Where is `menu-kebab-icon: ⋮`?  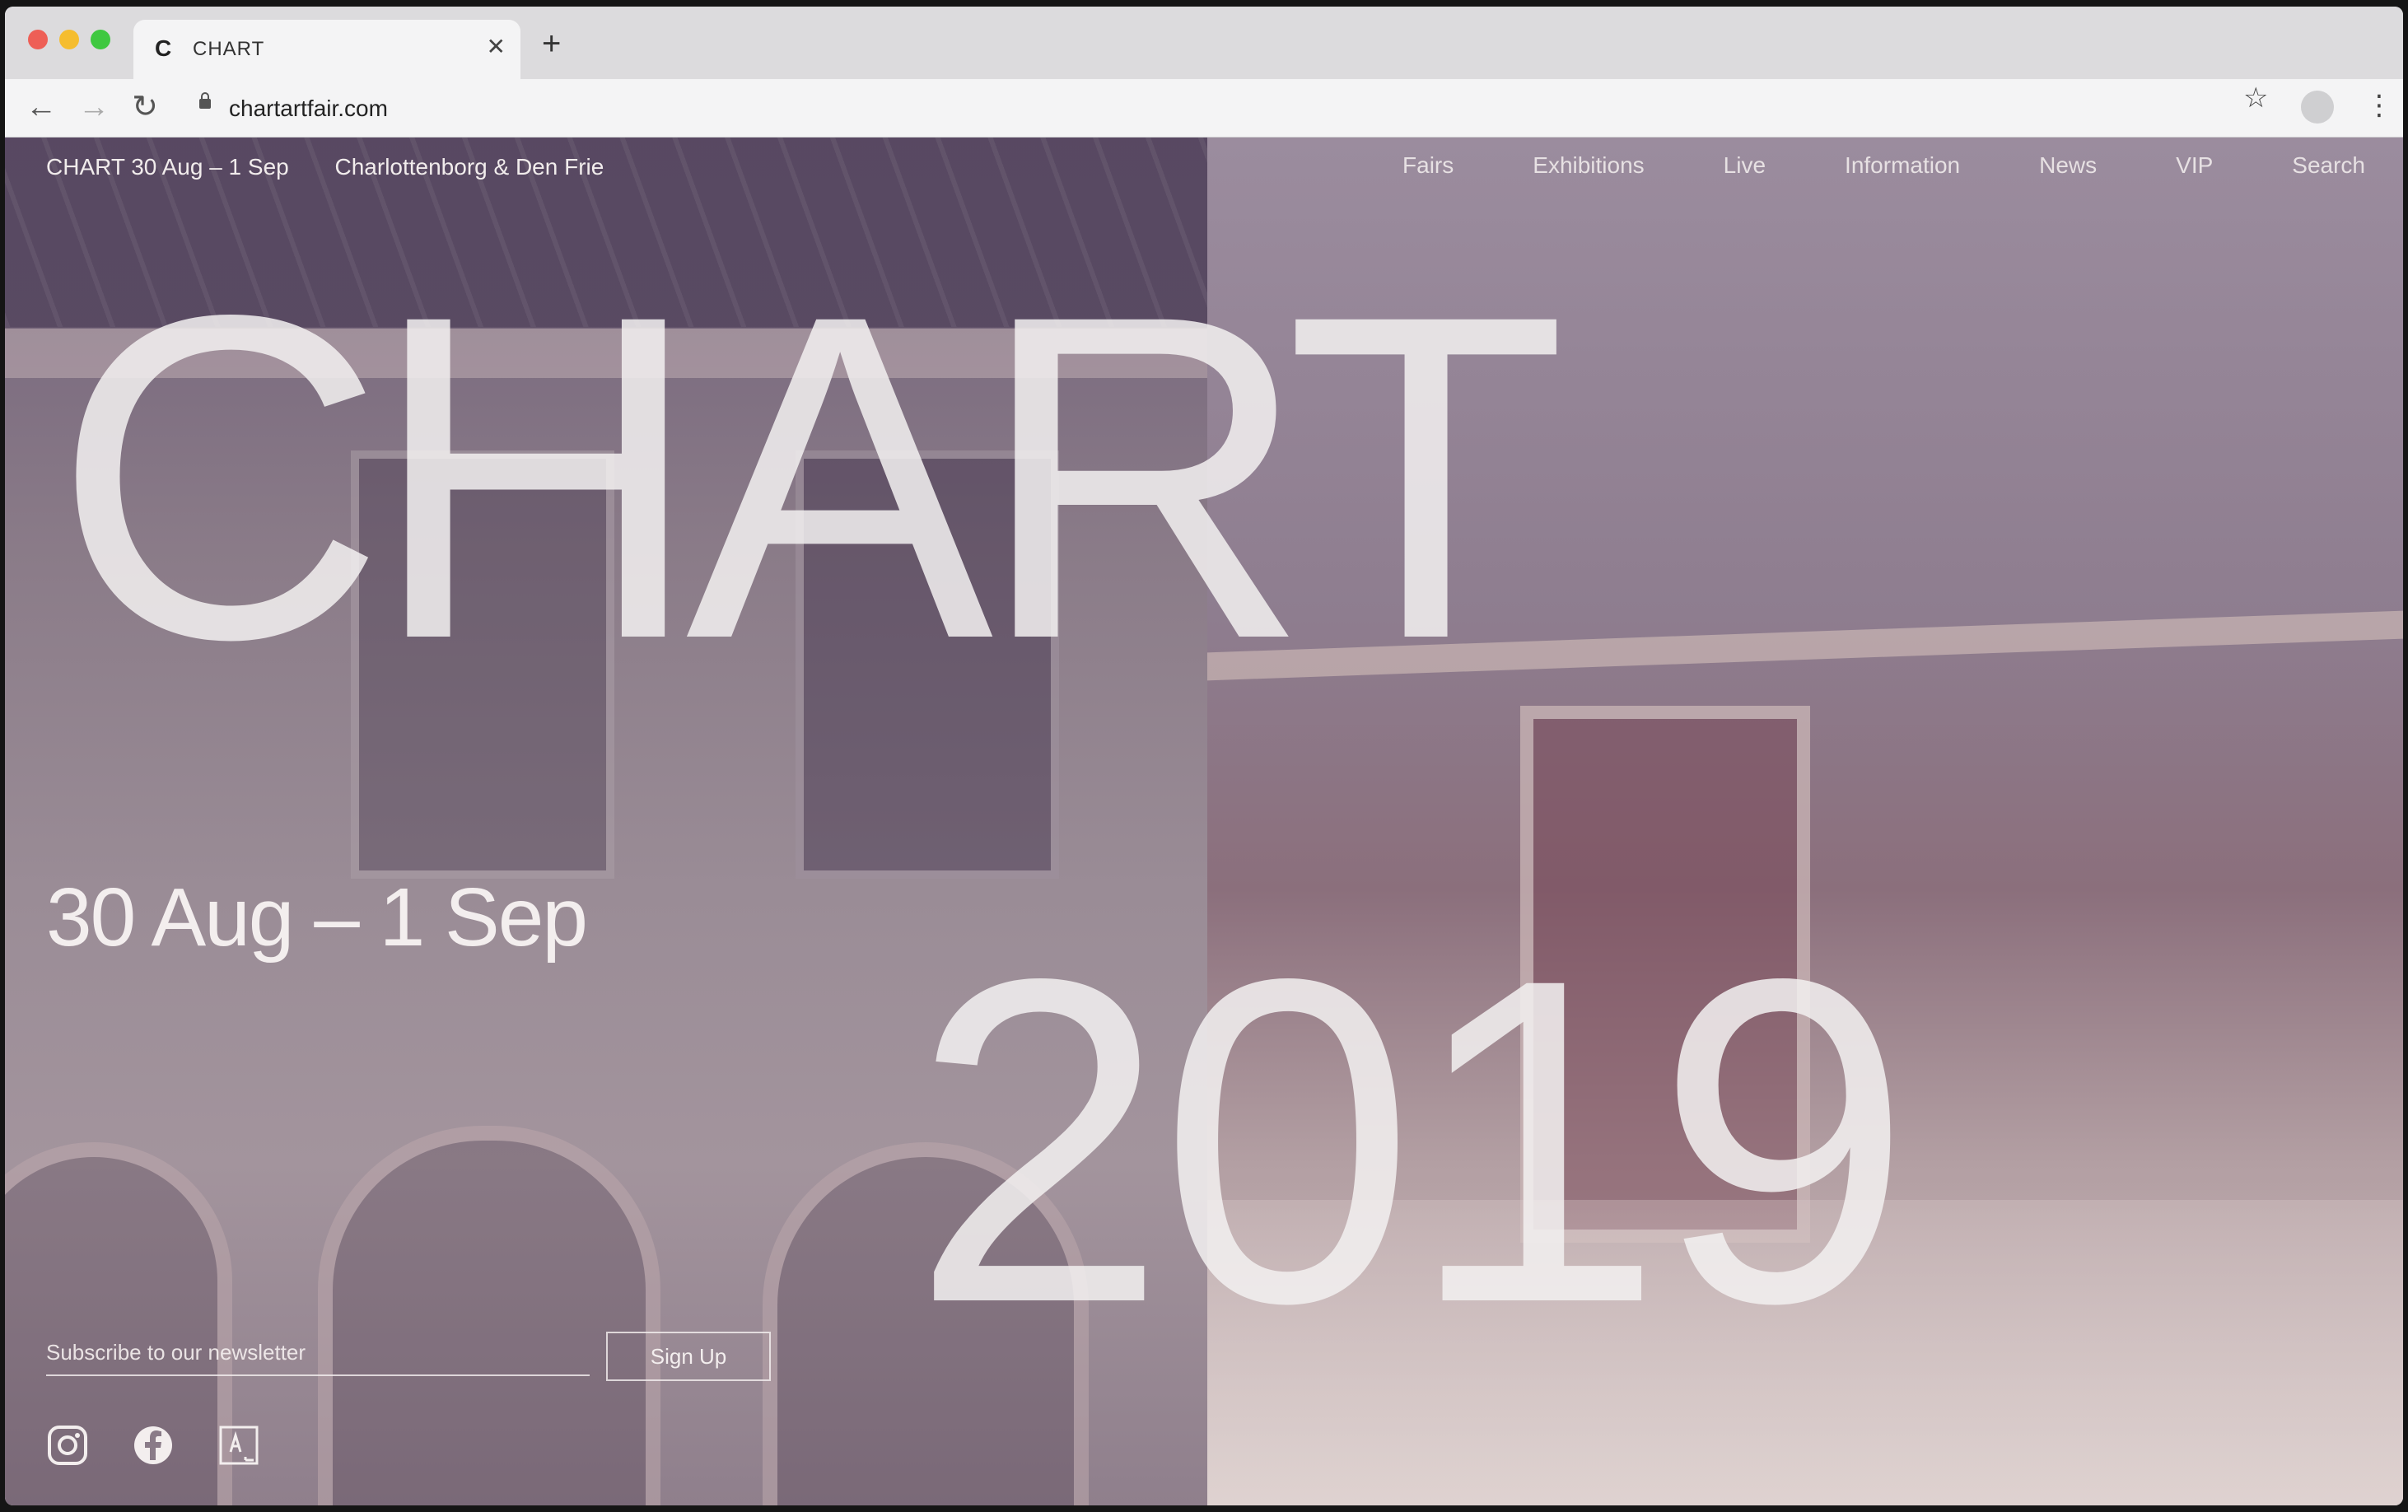 menu-kebab-icon: ⋮ is located at coordinates (2379, 105).